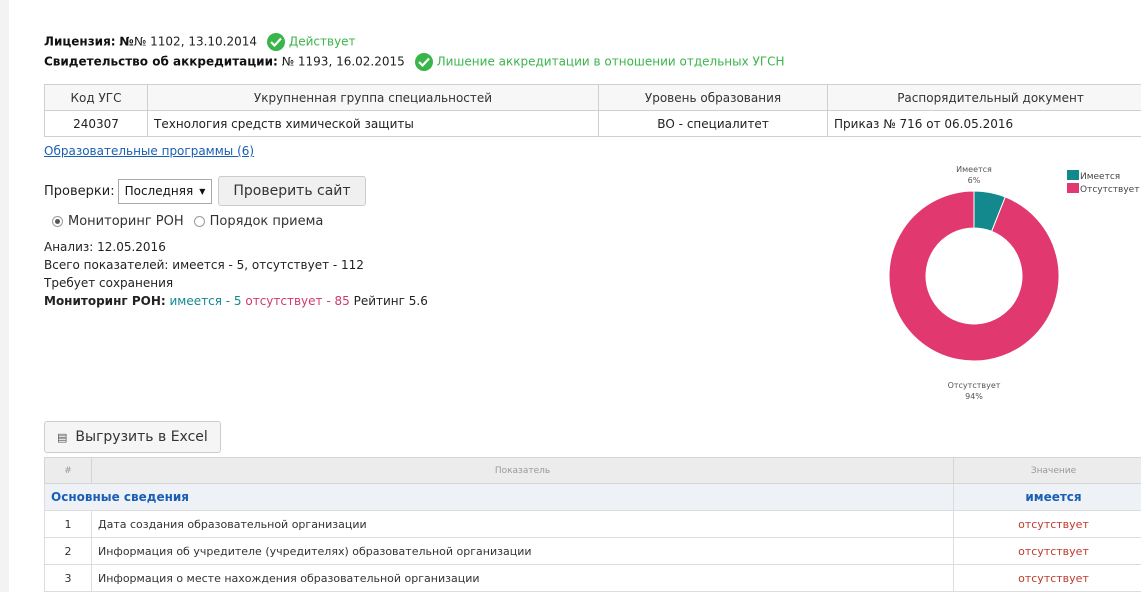 Image resolution: width=1141 pixels, height=592 pixels. I want to click on caret-down-icon: ▼, so click(202, 191).